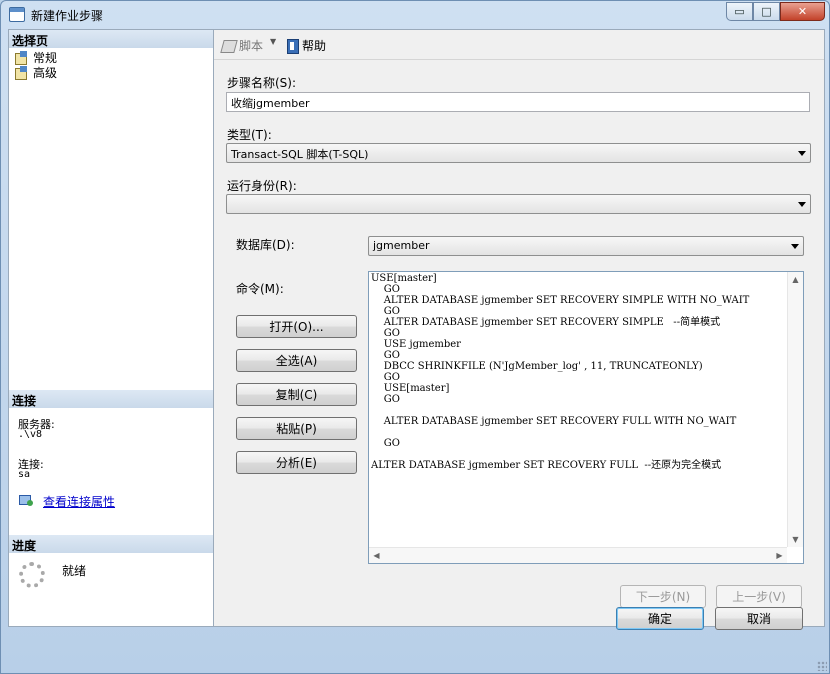 Image resolution: width=830 pixels, height=674 pixels. What do you see at coordinates (401, 245) in the screenshot?
I see `database-select-value: jgmember` at bounding box center [401, 245].